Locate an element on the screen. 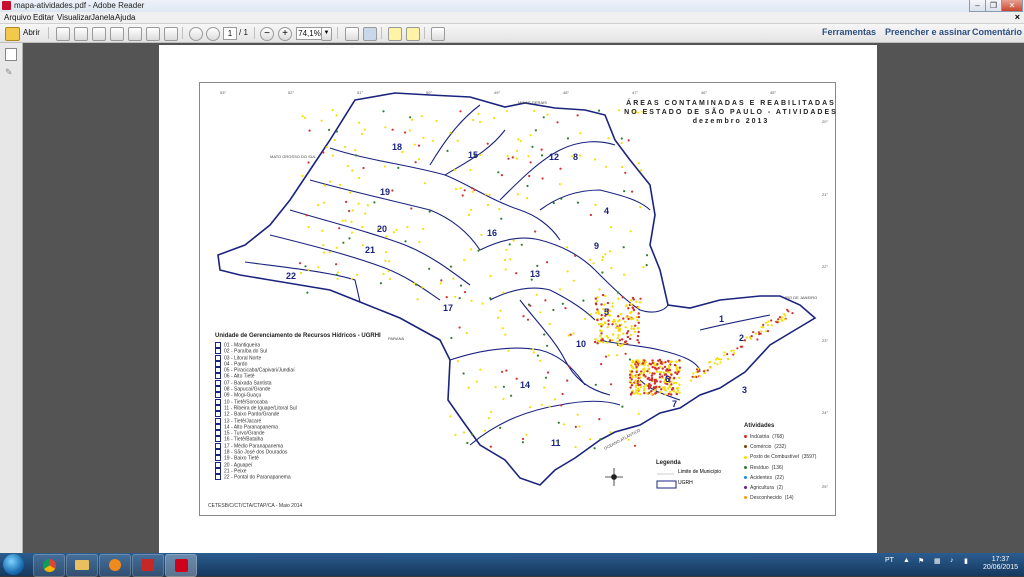 The width and height of the screenshot is (1024, 577). flag-icon: ⚑ is located at coordinates (921, 561).